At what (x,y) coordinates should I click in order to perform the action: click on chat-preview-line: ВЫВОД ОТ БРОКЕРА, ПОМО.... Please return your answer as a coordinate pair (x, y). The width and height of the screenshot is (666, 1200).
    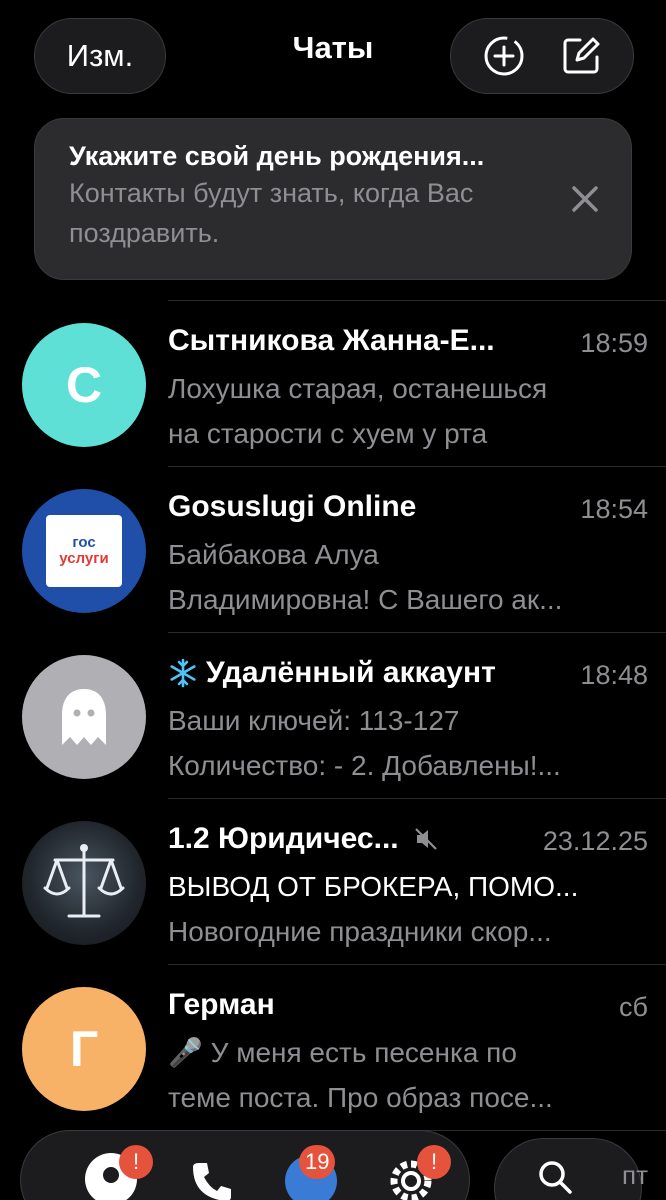
    Looking at the image, I should click on (373, 886).